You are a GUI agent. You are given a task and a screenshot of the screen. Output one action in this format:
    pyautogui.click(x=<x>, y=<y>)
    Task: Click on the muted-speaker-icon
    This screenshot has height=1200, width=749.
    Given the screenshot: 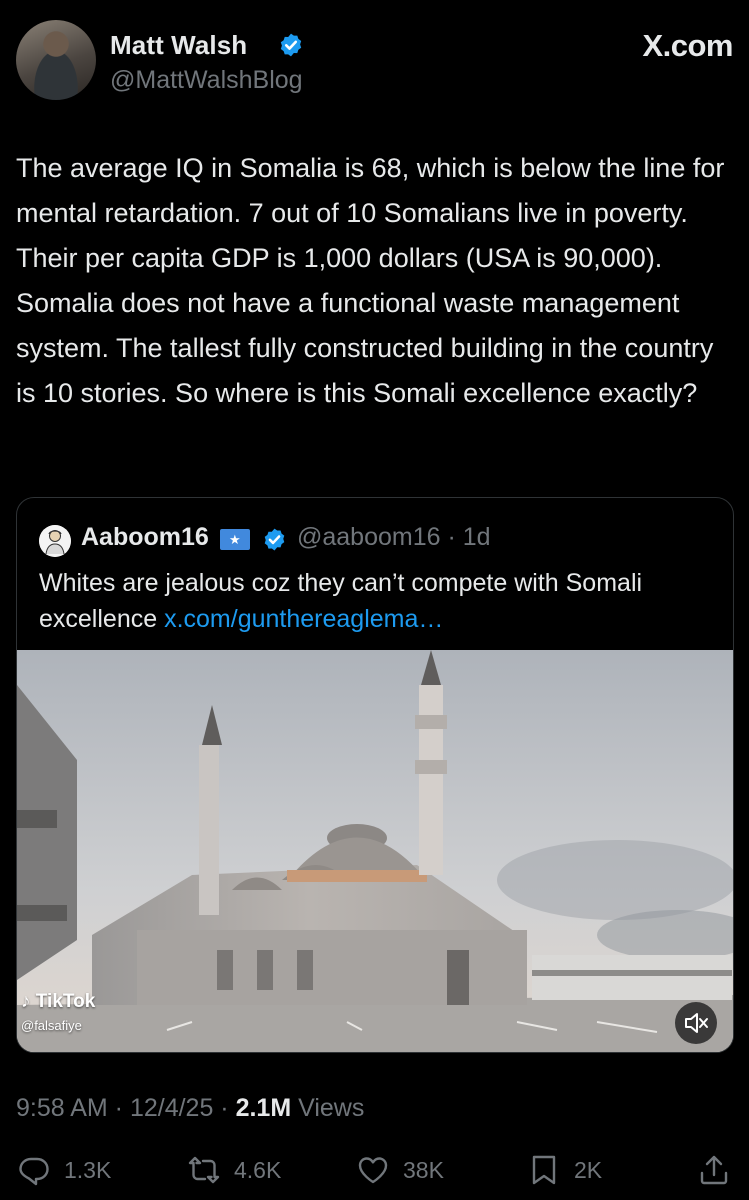 What is the action you would take?
    pyautogui.click(x=696, y=1023)
    